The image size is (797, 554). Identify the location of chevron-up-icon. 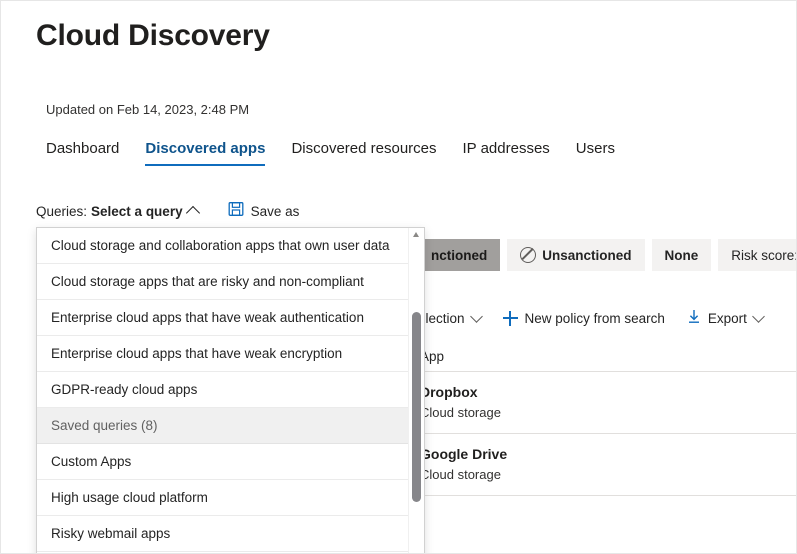
(192, 213).